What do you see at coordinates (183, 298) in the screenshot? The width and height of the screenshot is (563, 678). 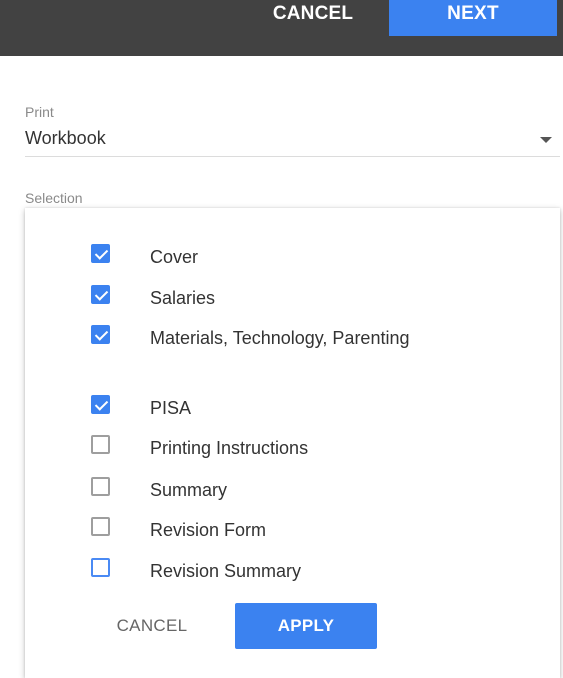 I see `option-label: Salaries` at bounding box center [183, 298].